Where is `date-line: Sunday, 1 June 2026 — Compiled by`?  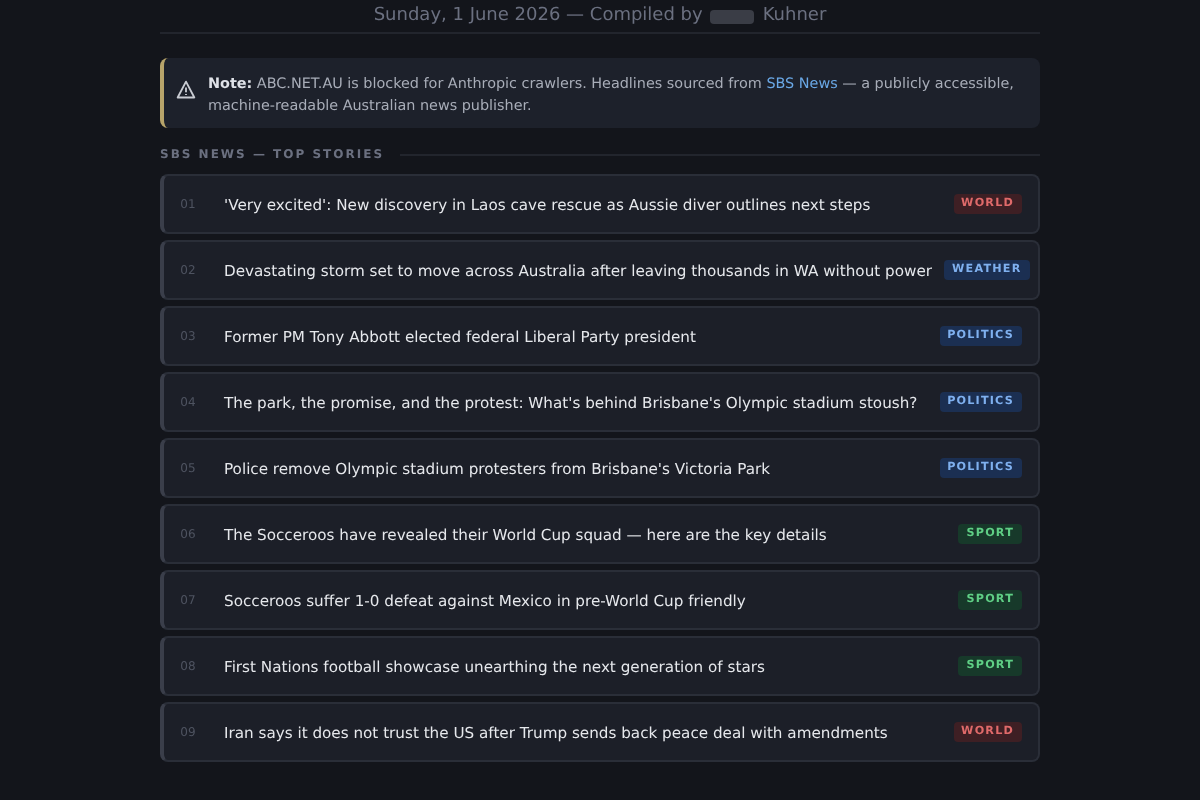 date-line: Sunday, 1 June 2026 — Compiled by is located at coordinates (538, 16).